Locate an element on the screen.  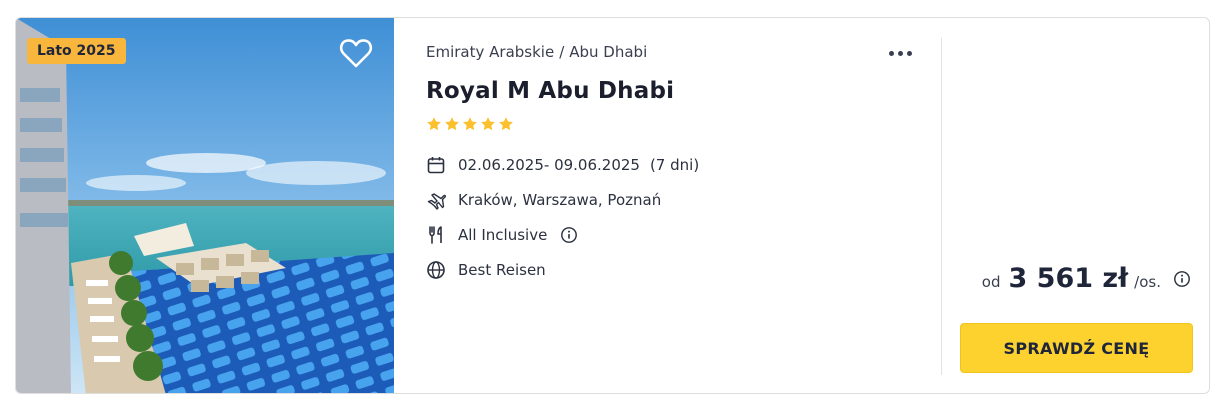
breadcrumb-location: Emiraty Arabskie / Abu Dhabi is located at coordinates (536, 52).